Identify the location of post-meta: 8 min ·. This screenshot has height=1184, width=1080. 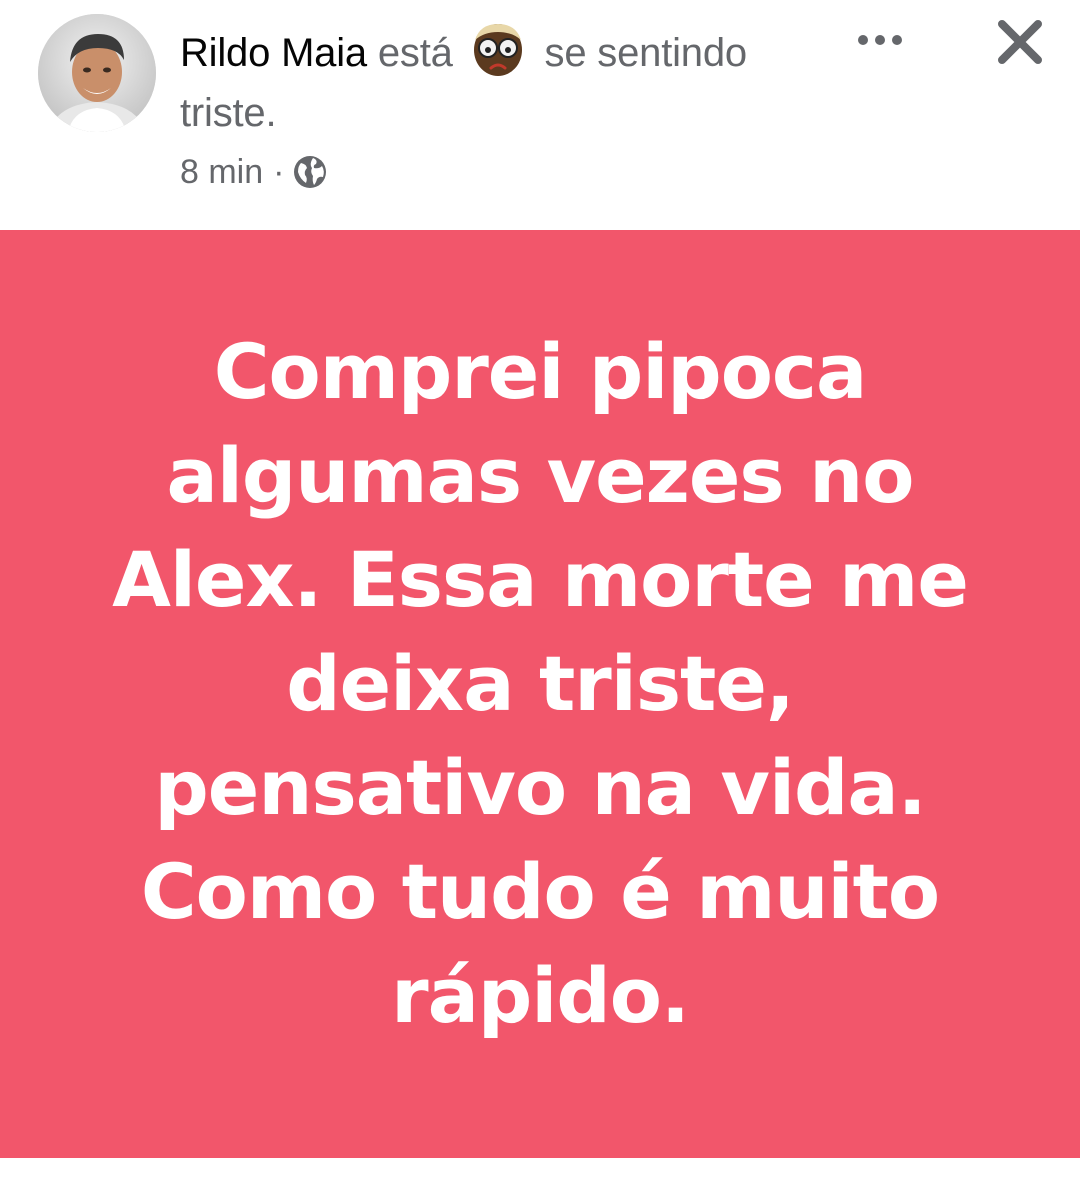
(254, 172).